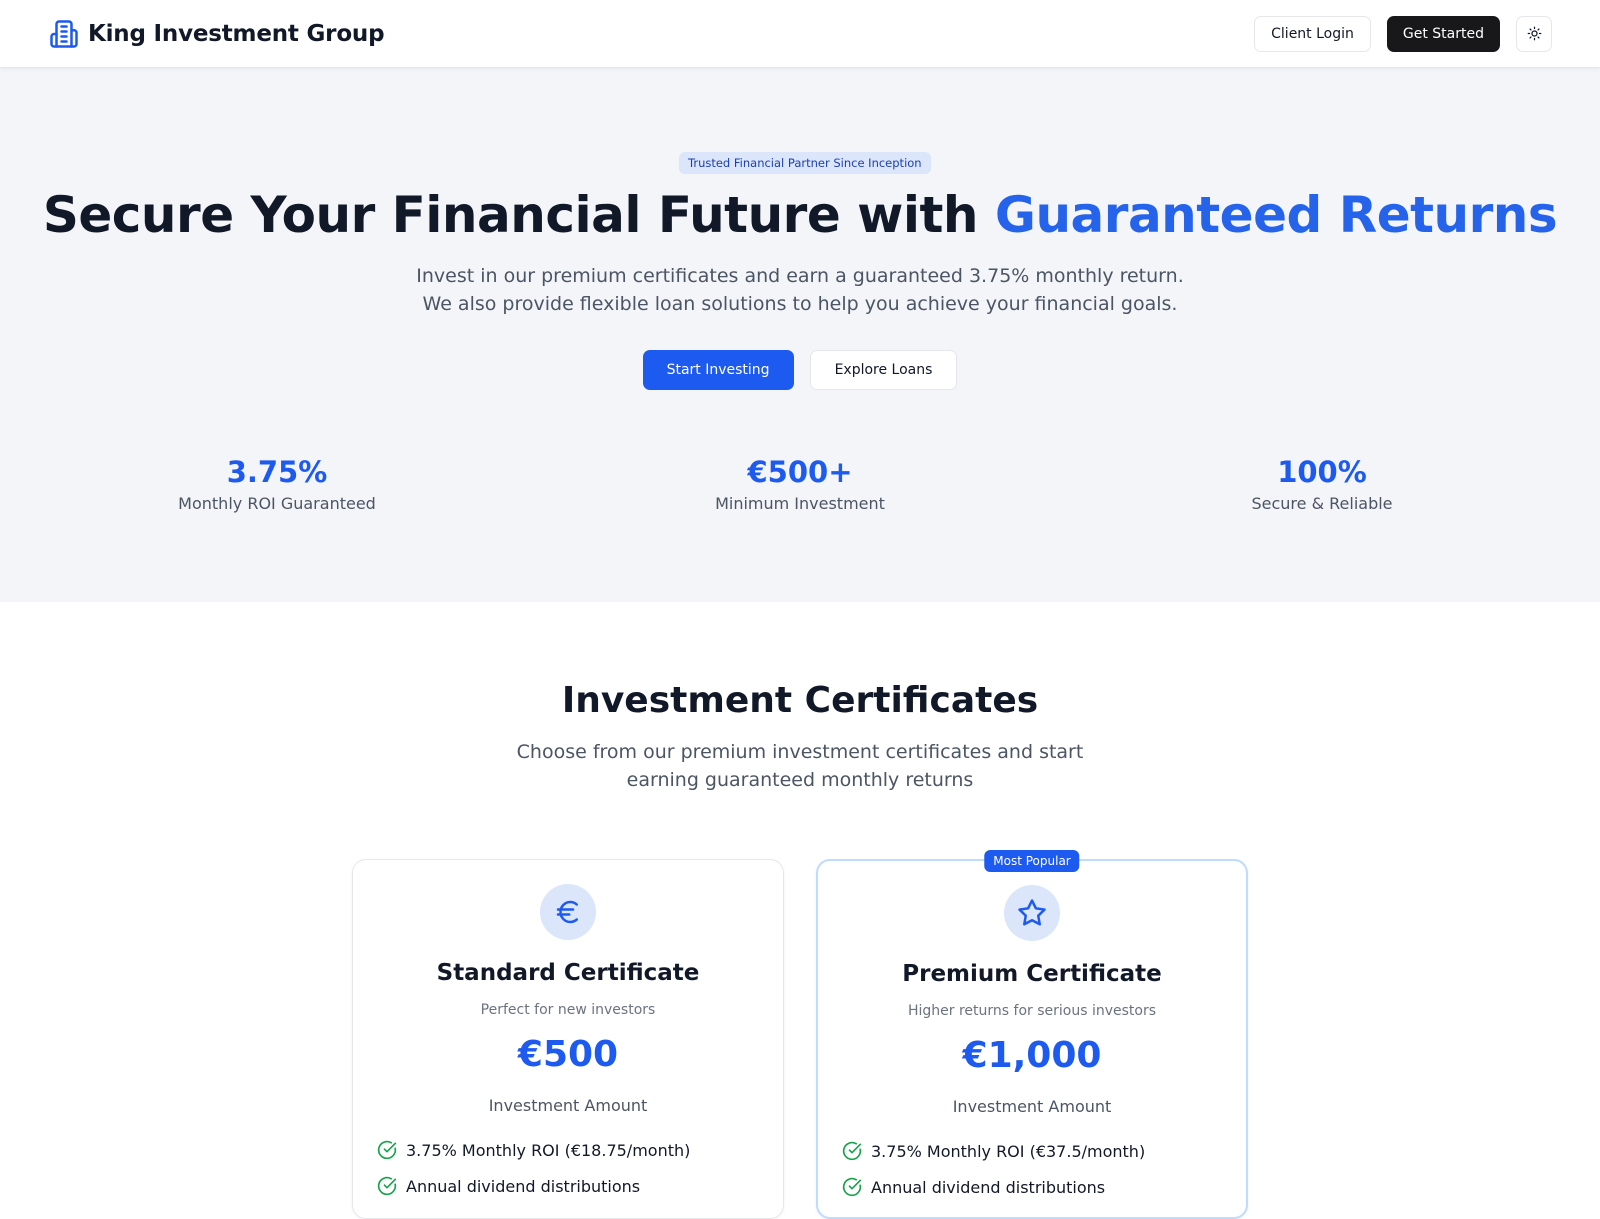 The height and width of the screenshot is (1219, 1600). I want to click on euro-icon, so click(568, 912).